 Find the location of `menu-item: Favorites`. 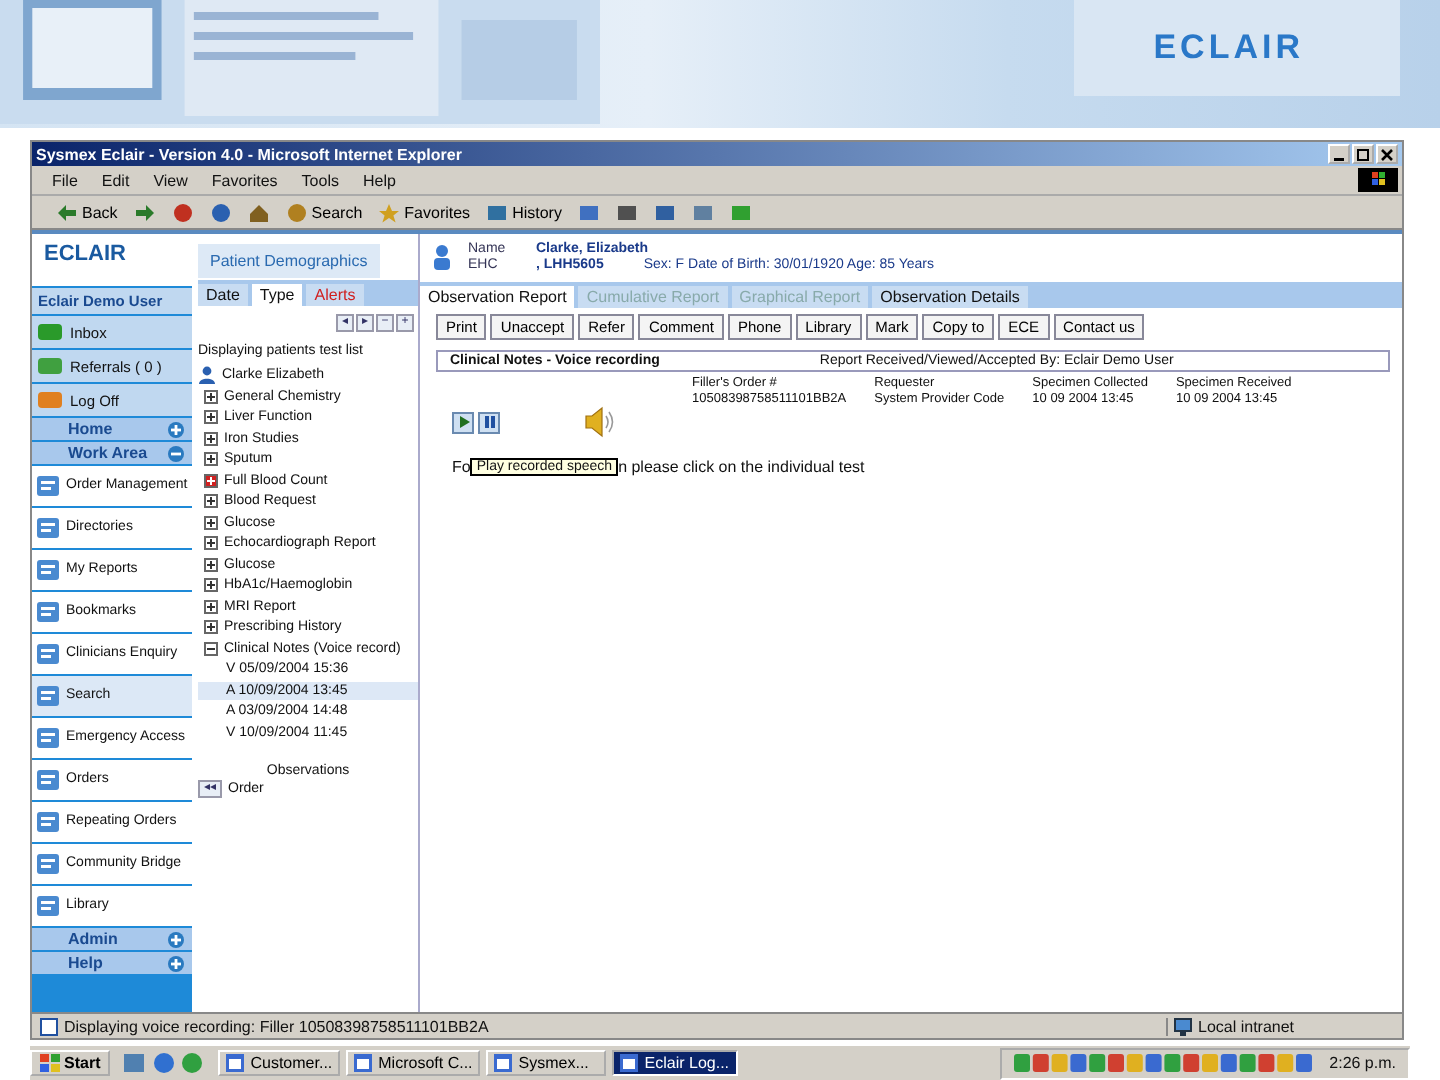

menu-item: Favorites is located at coordinates (244, 180).